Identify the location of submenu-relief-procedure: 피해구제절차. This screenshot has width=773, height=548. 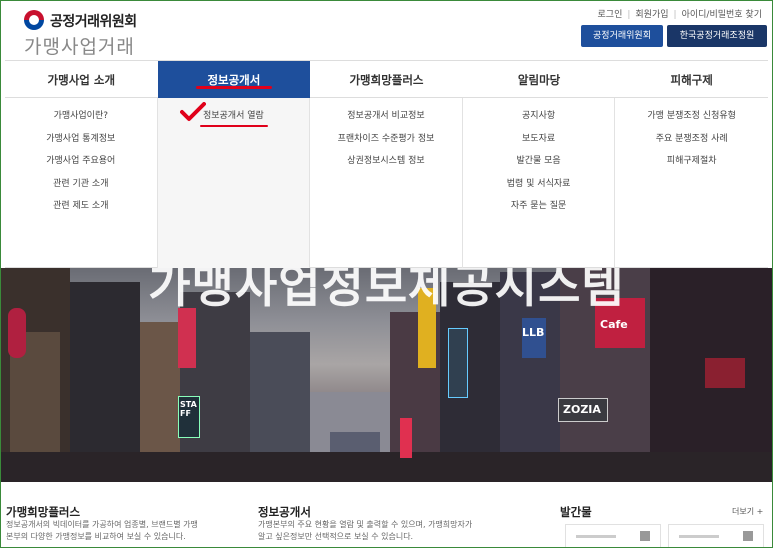
(691, 166).